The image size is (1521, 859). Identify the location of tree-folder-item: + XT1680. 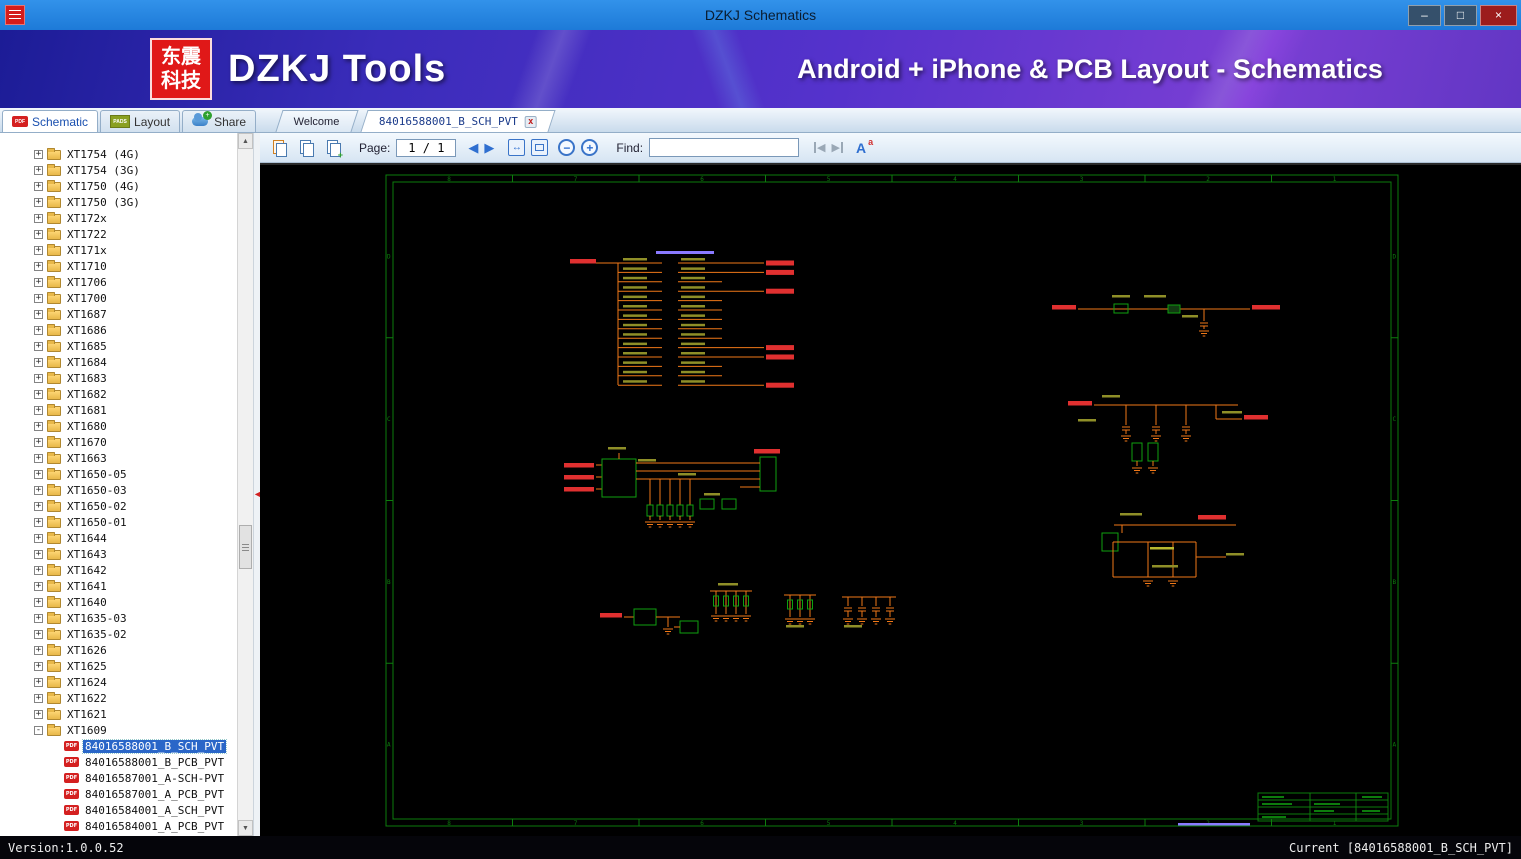
(118, 426).